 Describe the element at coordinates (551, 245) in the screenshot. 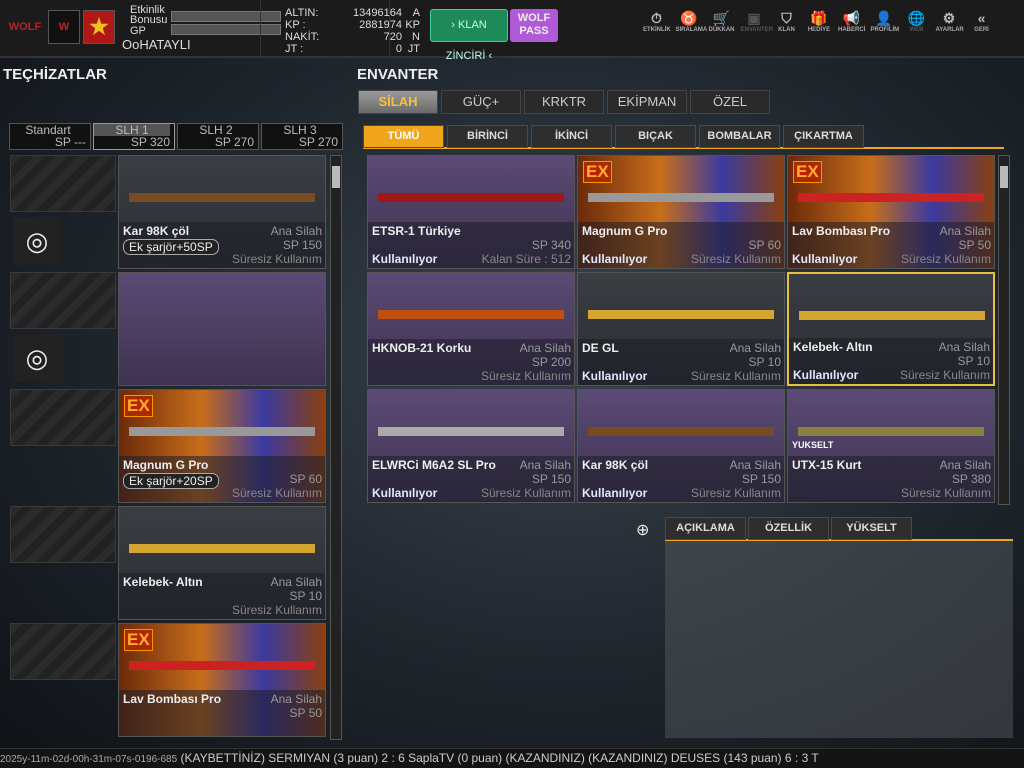

I see `item-sp: SP 340` at that location.